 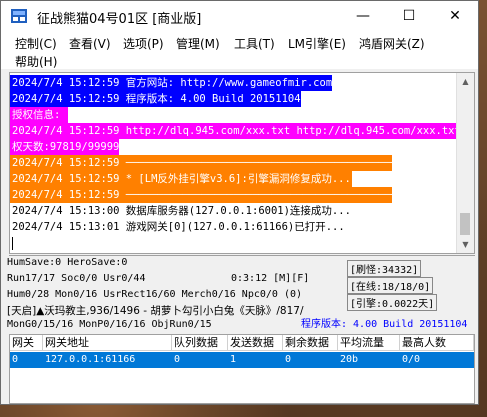 I want to click on title-bar: 征战熊猫04号01区 [商业版] — ☐ ✕, so click(x=239, y=16).